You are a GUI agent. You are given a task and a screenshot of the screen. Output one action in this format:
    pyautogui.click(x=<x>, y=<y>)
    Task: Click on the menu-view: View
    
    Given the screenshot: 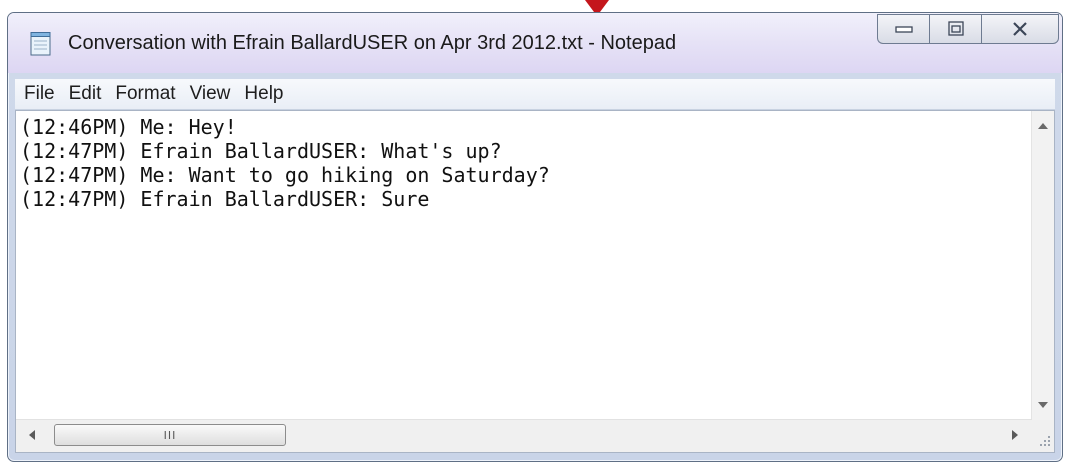 What is the action you would take?
    pyautogui.click(x=210, y=94)
    